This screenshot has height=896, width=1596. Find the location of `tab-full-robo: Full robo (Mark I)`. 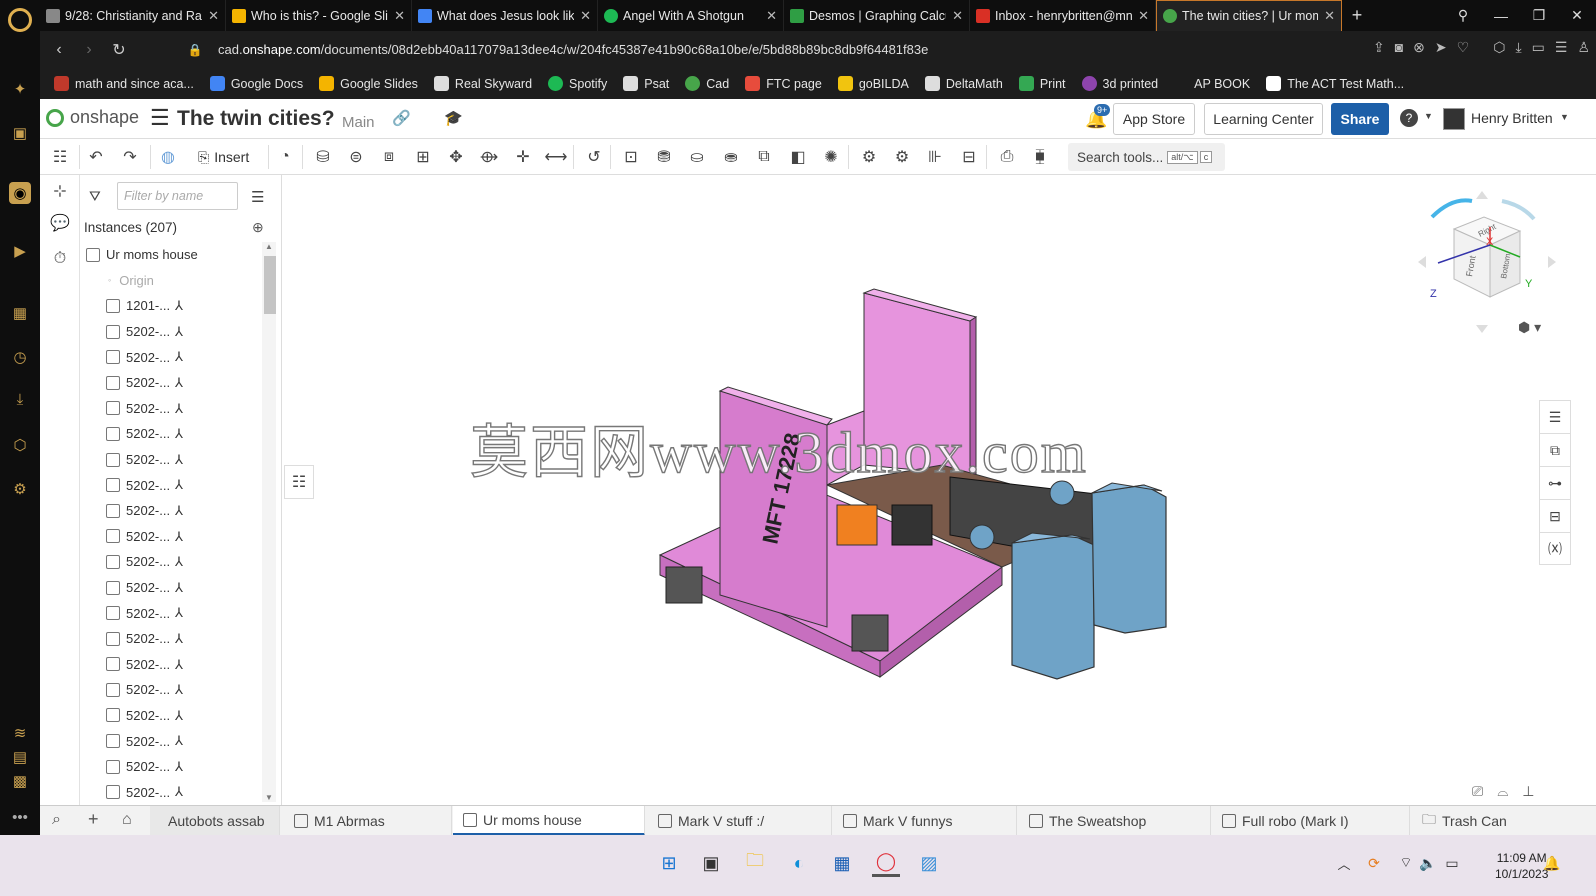

tab-full-robo: Full robo (Mark I) is located at coordinates (1311, 821).